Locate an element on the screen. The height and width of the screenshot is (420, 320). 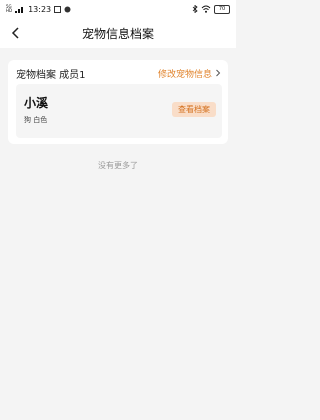
network-hd-label: HD is located at coordinates (9, 10).